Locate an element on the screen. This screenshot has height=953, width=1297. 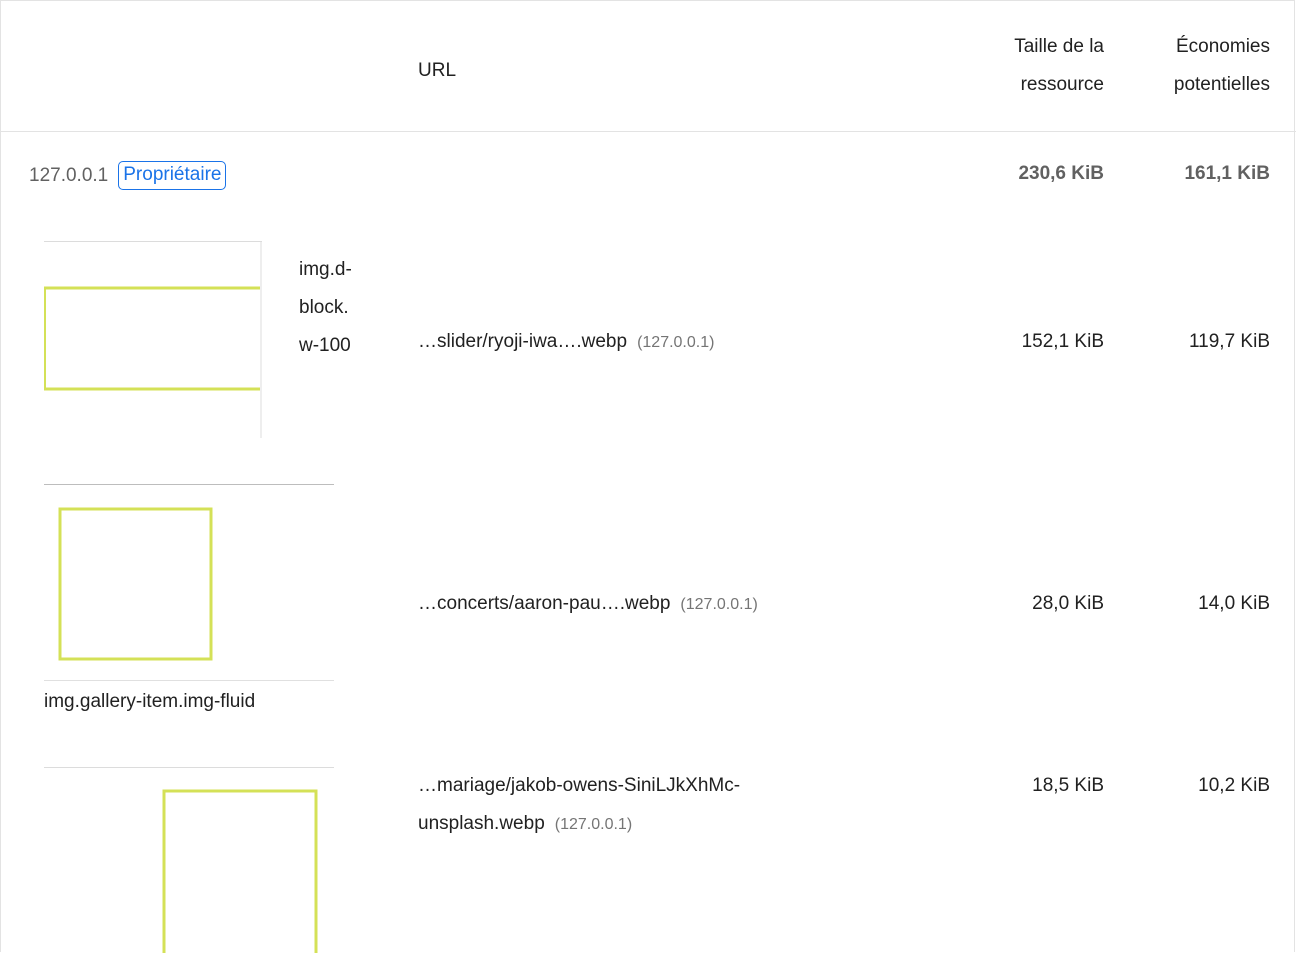
group-host: 127.0.0.1 Propriétaire is located at coordinates (128, 175).